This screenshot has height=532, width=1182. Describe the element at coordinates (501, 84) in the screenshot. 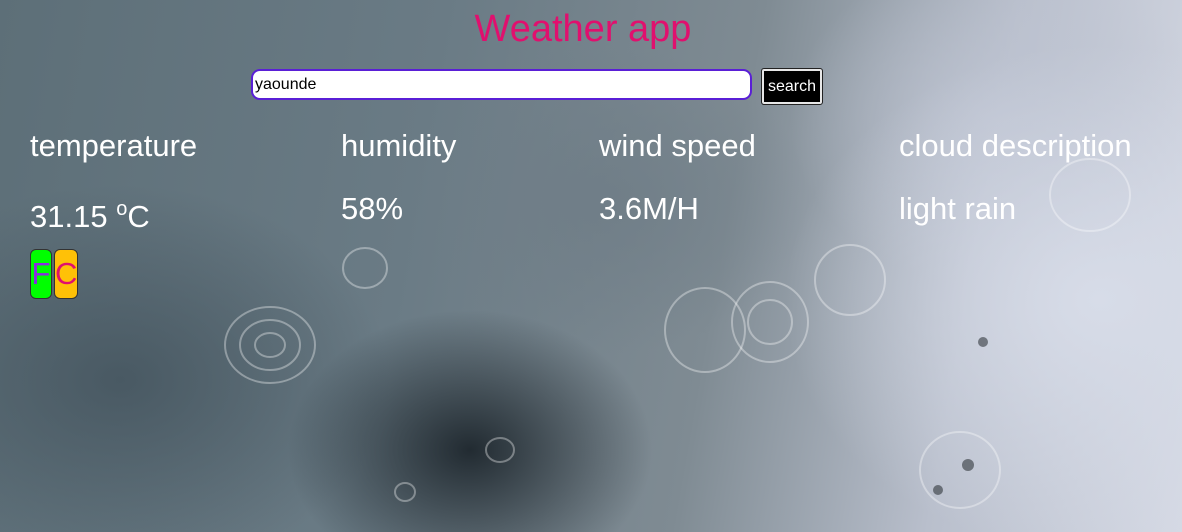

I see `city-search-input` at that location.